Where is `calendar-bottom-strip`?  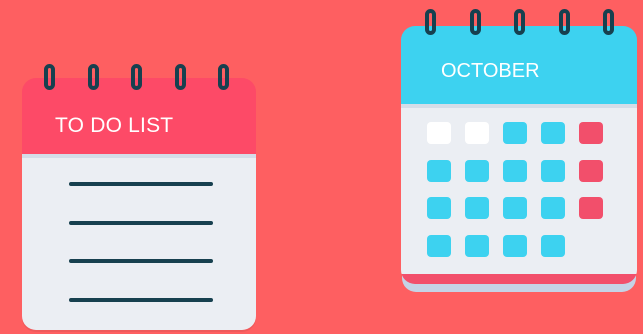 calendar-bottom-strip is located at coordinates (519, 279).